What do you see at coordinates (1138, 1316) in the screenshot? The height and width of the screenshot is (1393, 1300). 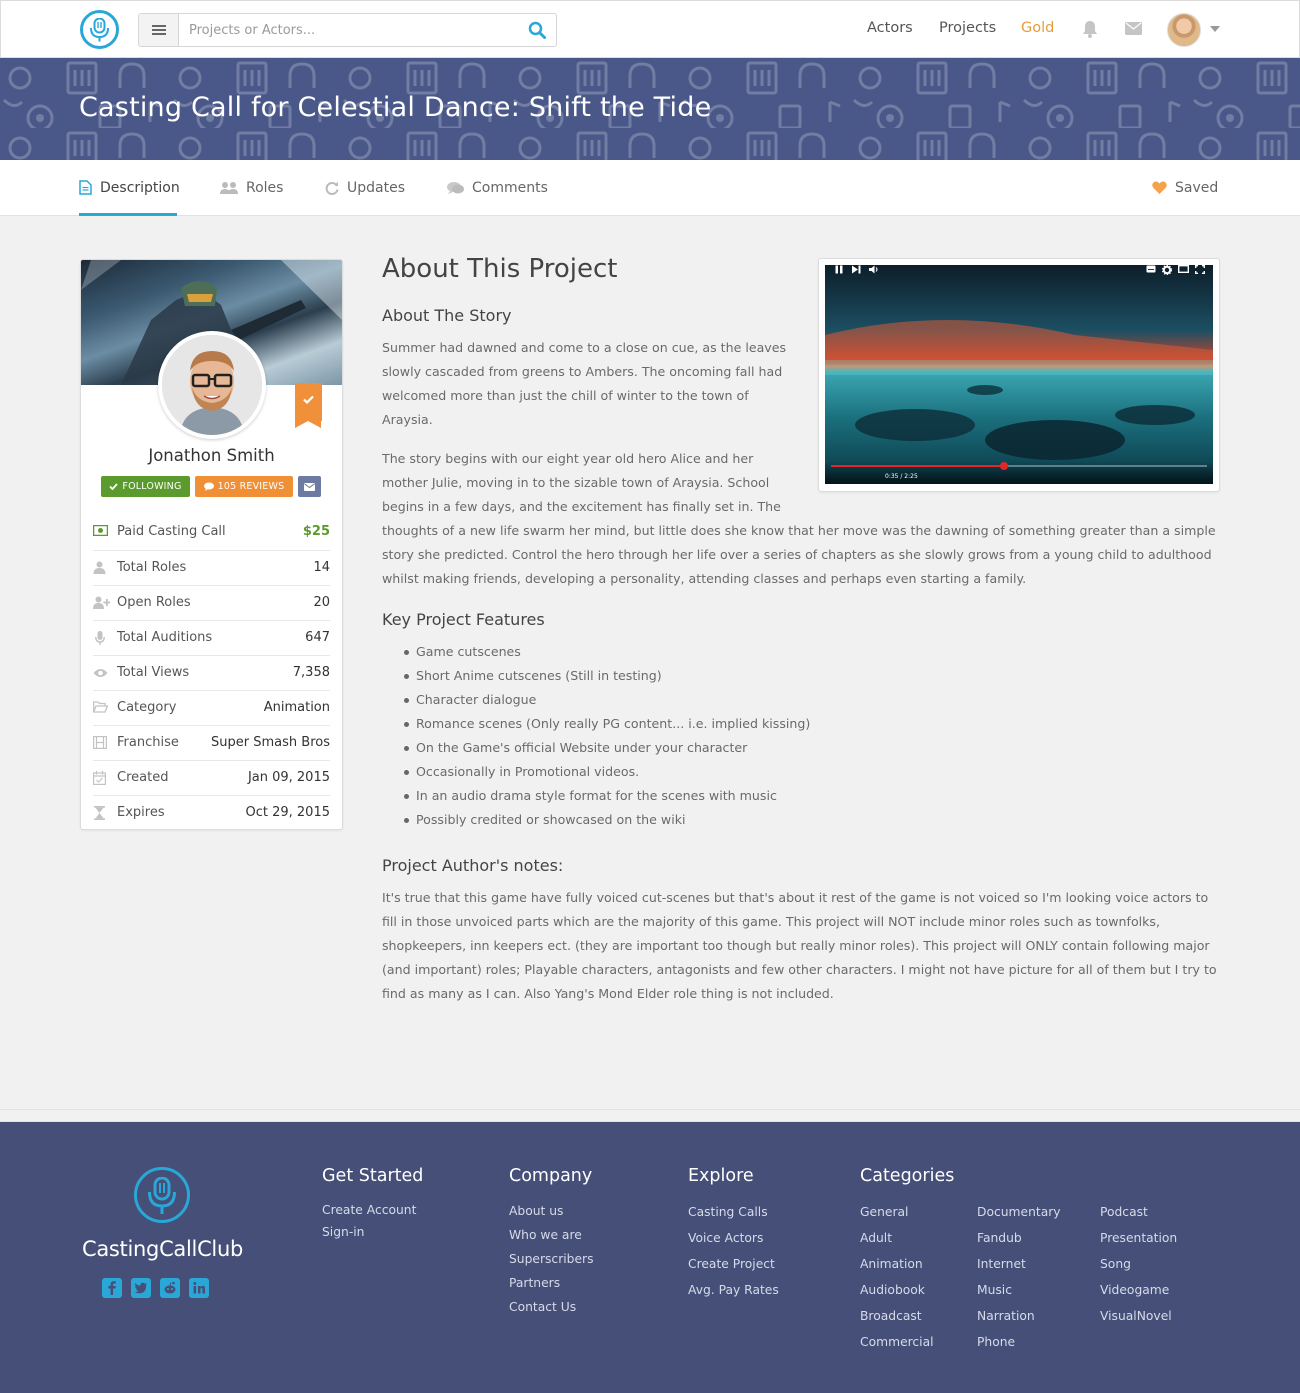 I see `footer-link: VisualNovel` at bounding box center [1138, 1316].